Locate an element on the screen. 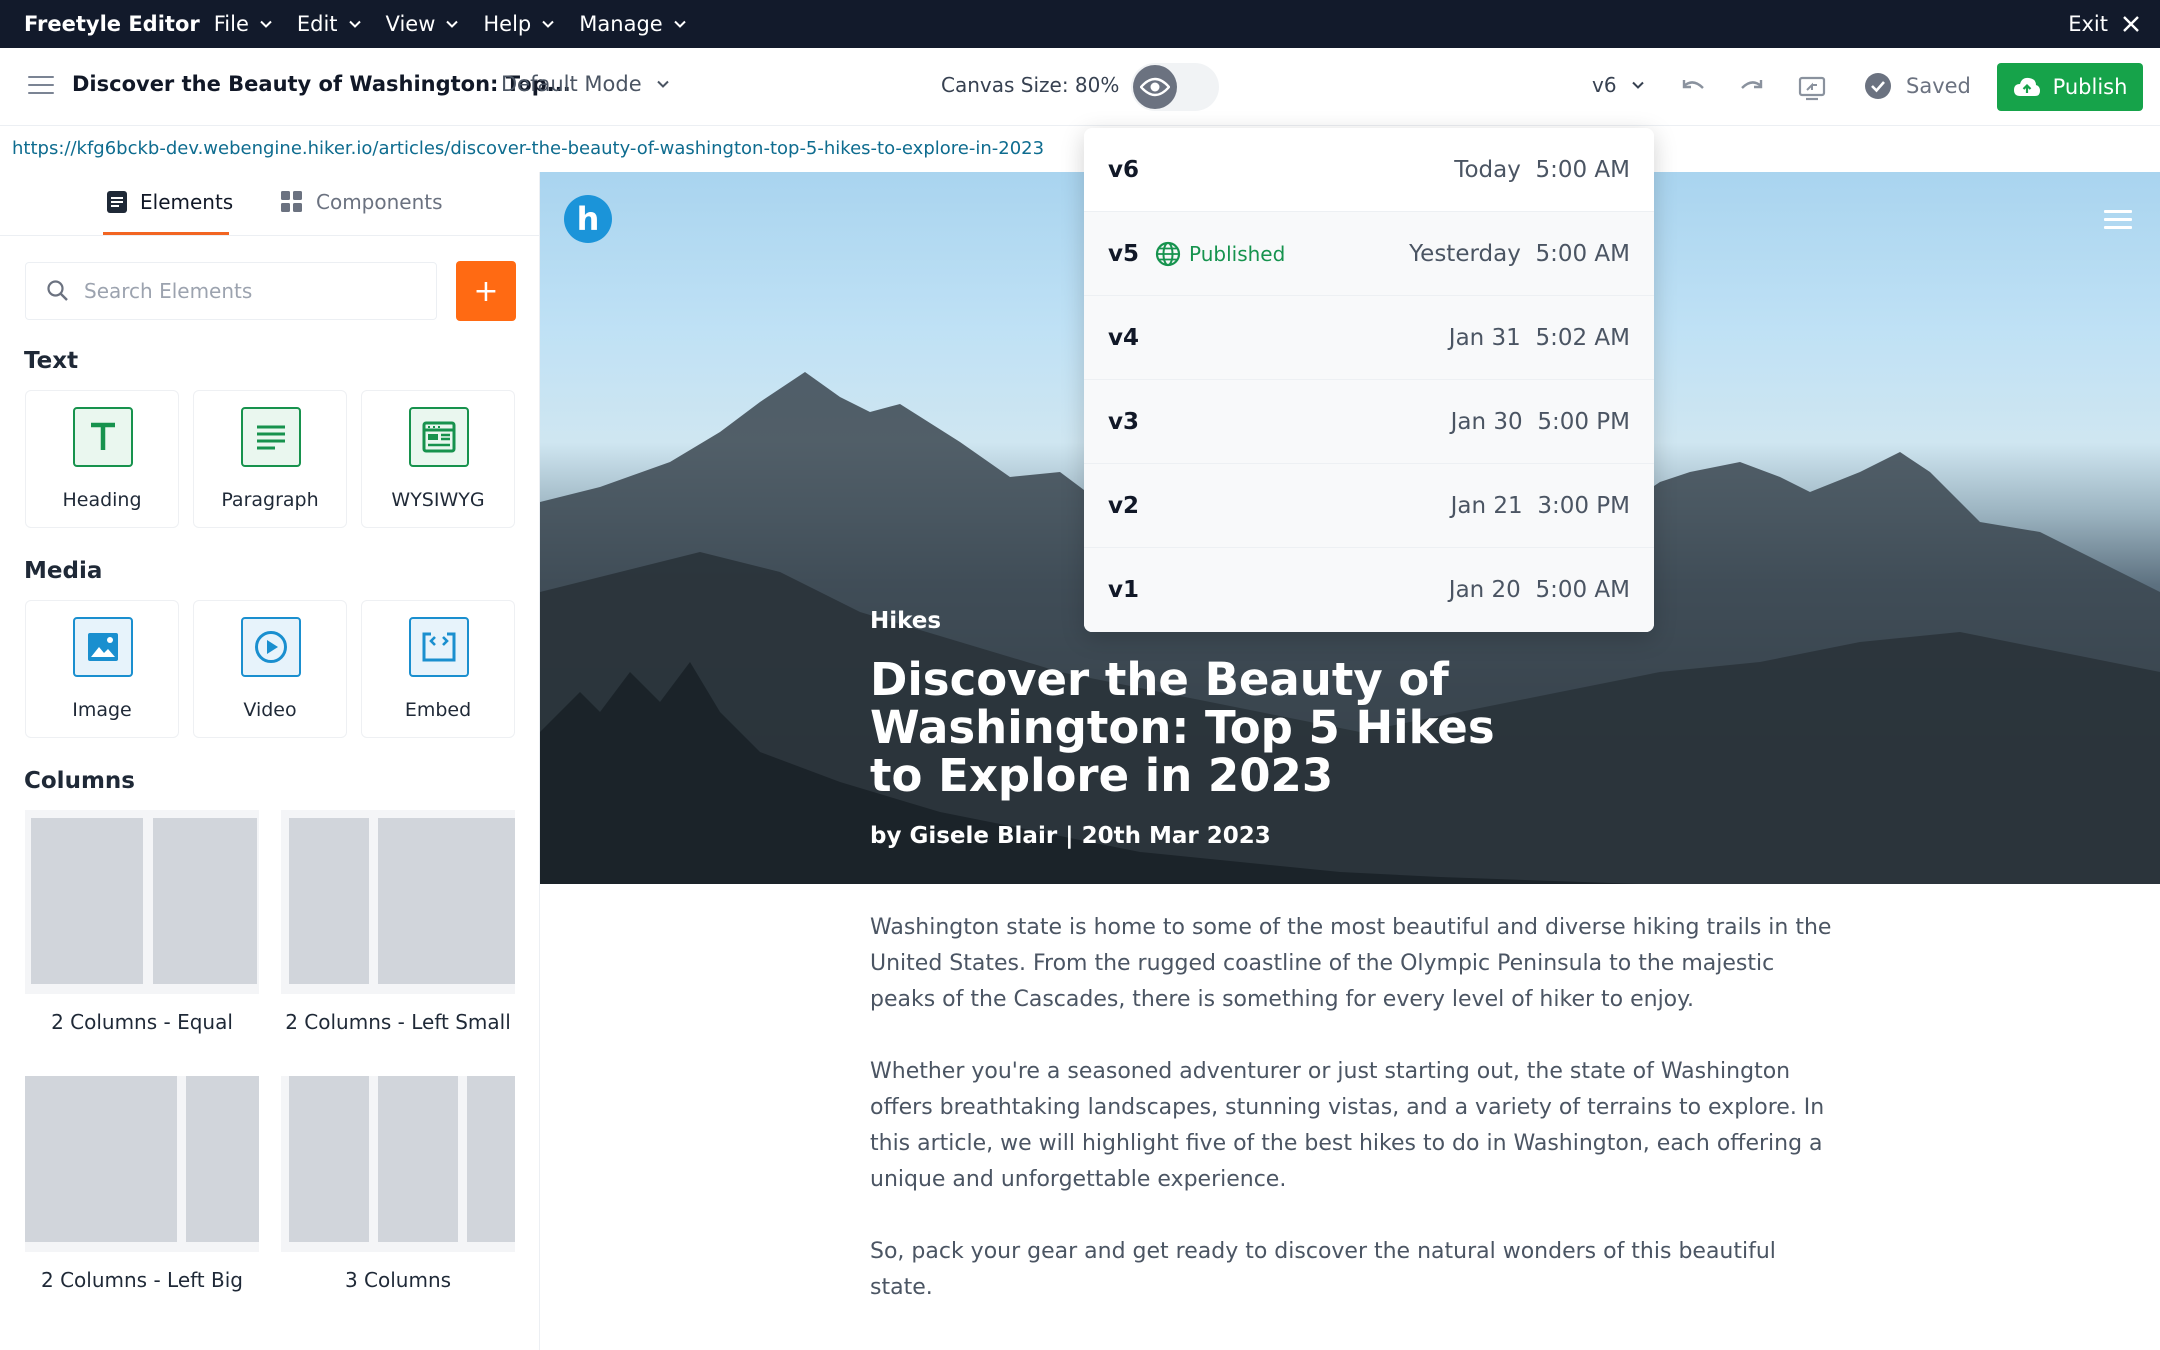 The height and width of the screenshot is (1350, 2160). site-logo: h is located at coordinates (588, 219).